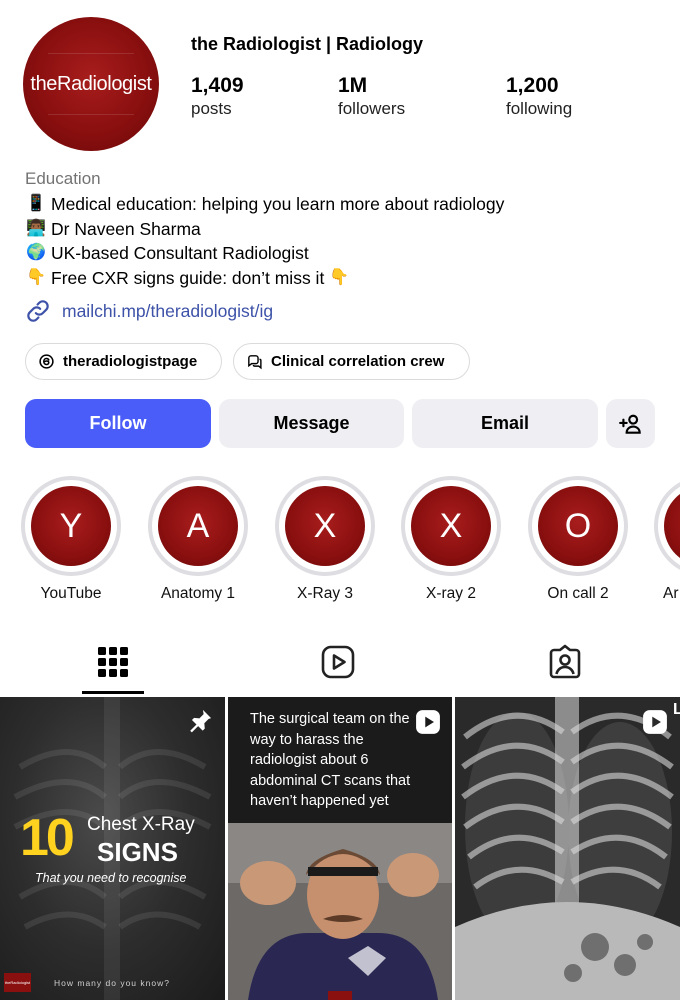 The width and height of the screenshot is (680, 1000). Describe the element at coordinates (38, 311) in the screenshot. I see `link-icon` at that location.